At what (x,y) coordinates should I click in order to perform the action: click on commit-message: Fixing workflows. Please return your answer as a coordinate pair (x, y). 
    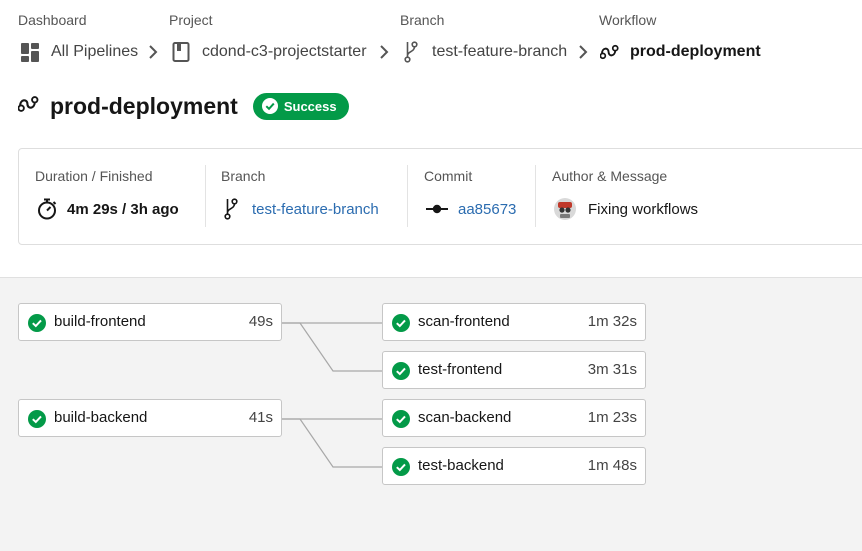
    Looking at the image, I should click on (643, 209).